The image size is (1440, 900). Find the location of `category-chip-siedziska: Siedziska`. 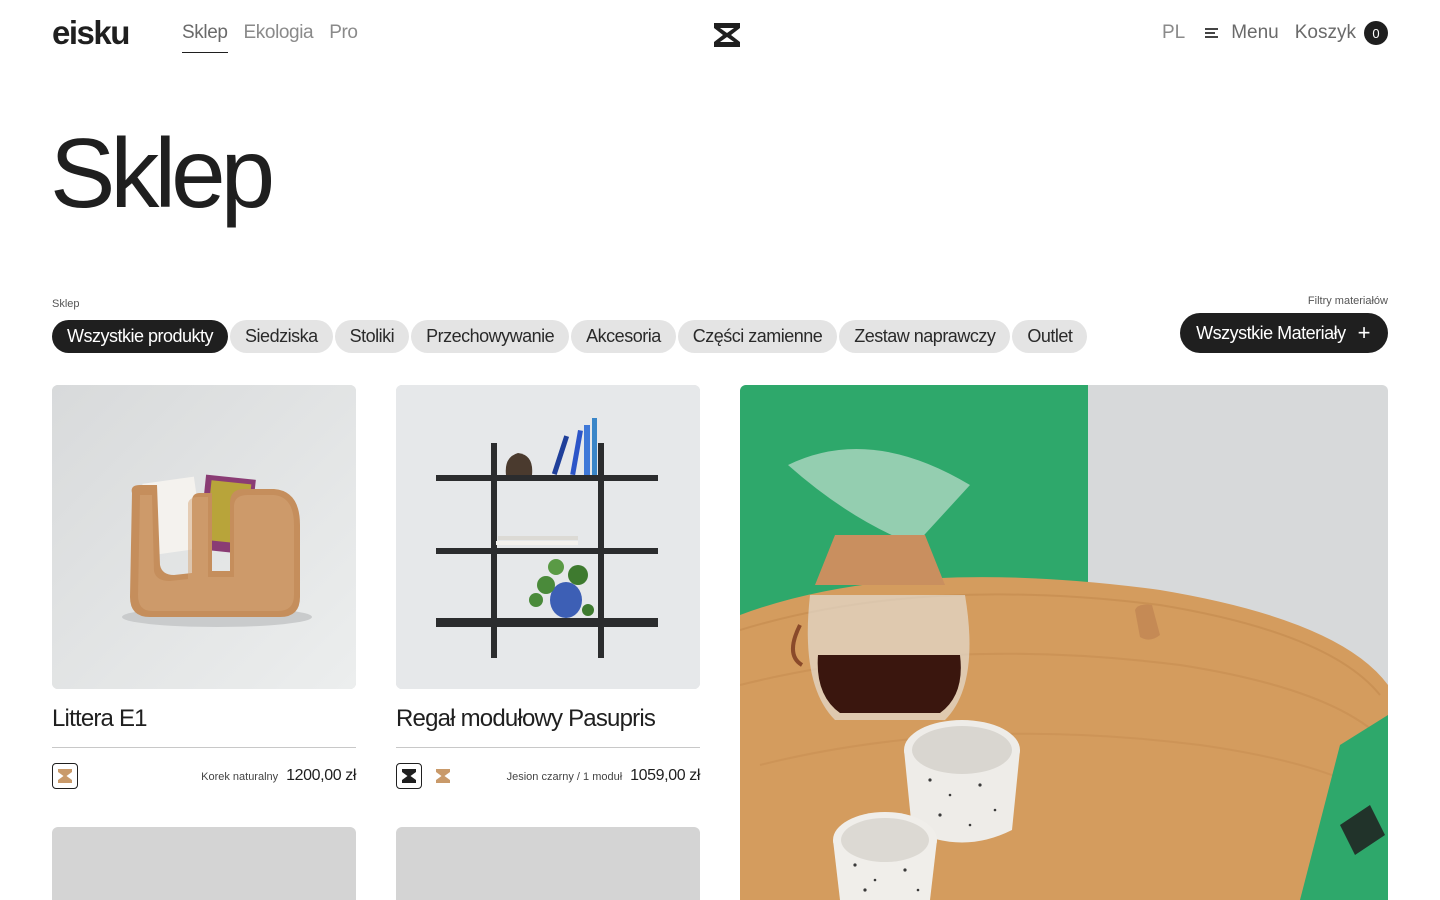

category-chip-siedziska: Siedziska is located at coordinates (281, 336).